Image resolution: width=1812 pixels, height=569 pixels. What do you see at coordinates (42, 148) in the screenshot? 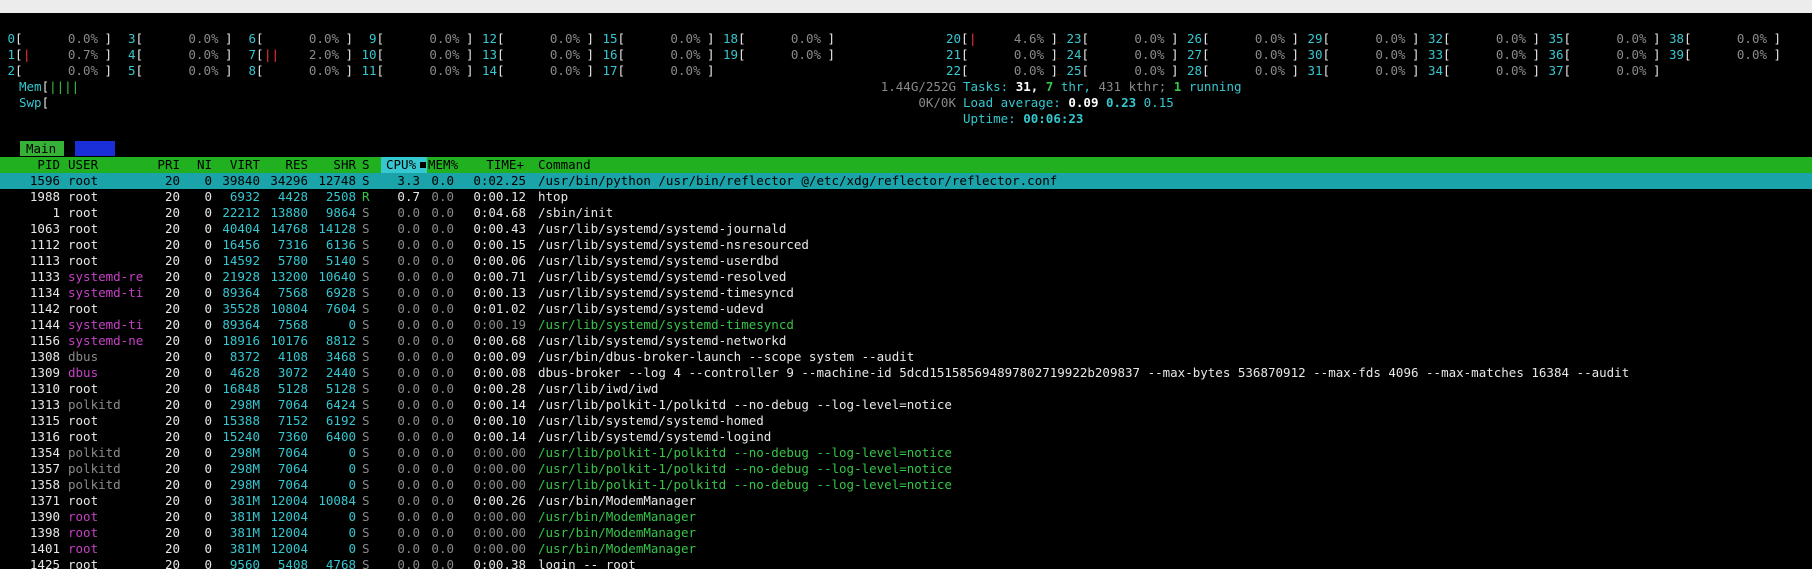
I see `tab-main: Main` at bounding box center [42, 148].